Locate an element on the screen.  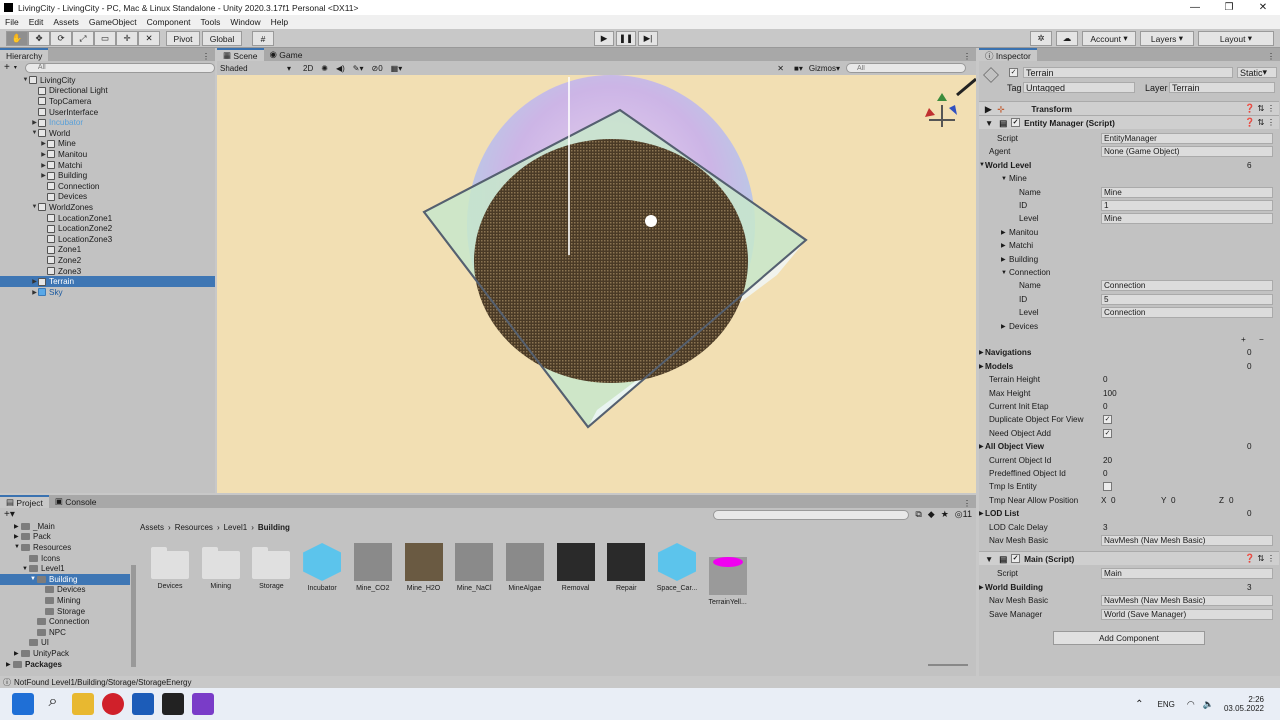
audio-icon: ◀) is located at coordinates (340, 68).